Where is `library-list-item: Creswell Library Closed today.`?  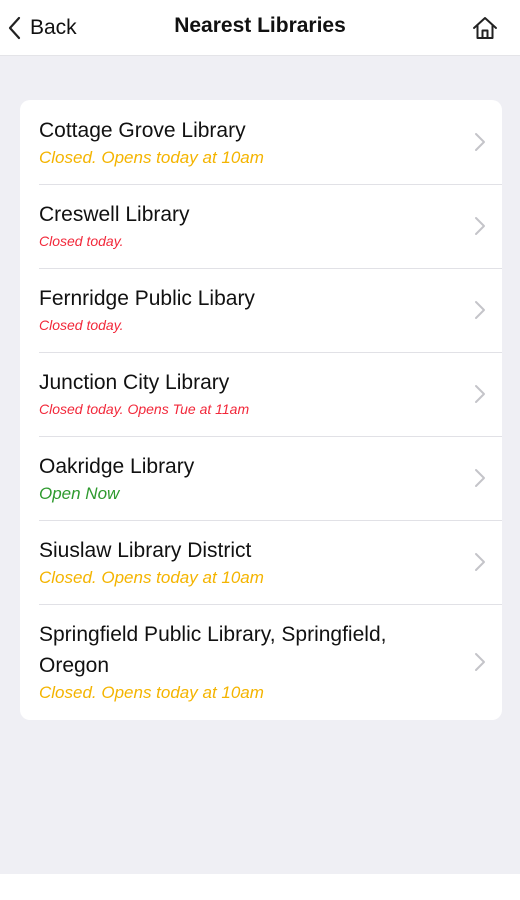
library-list-item: Creswell Library Closed today. is located at coordinates (261, 226).